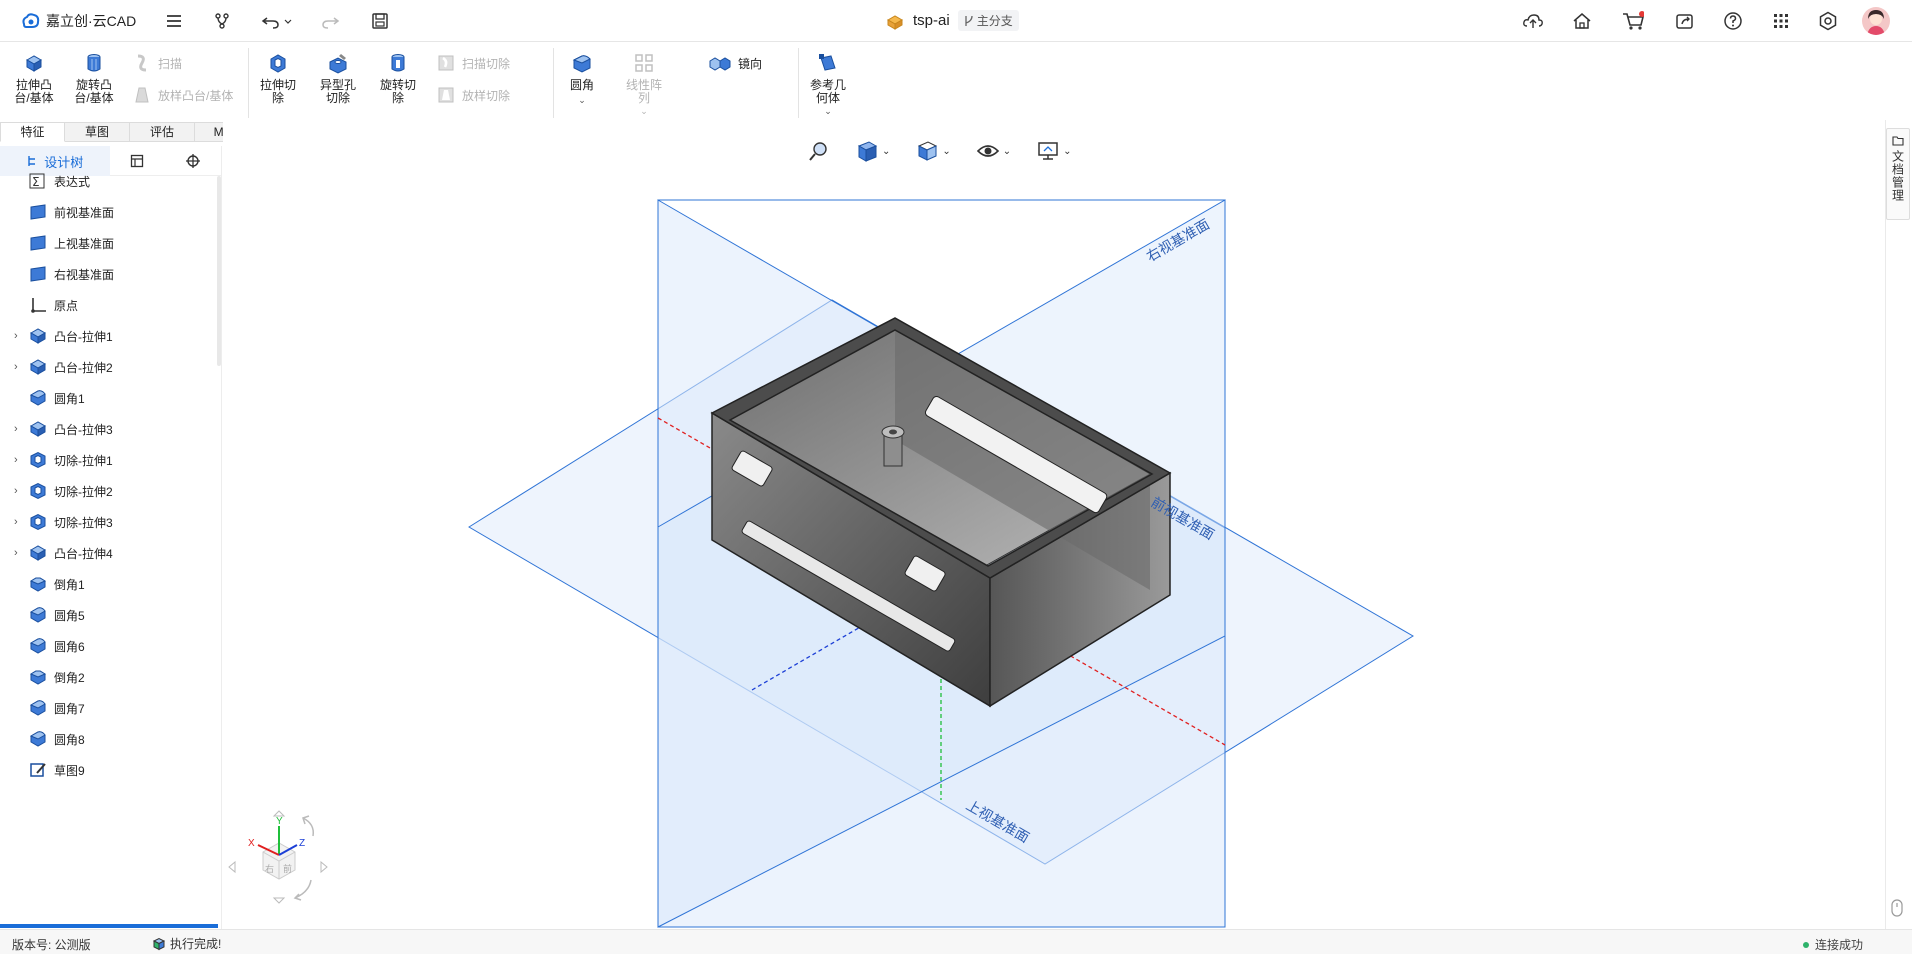 This screenshot has width=1912, height=954. I want to click on sweep-button: 扫描, so click(157, 63).